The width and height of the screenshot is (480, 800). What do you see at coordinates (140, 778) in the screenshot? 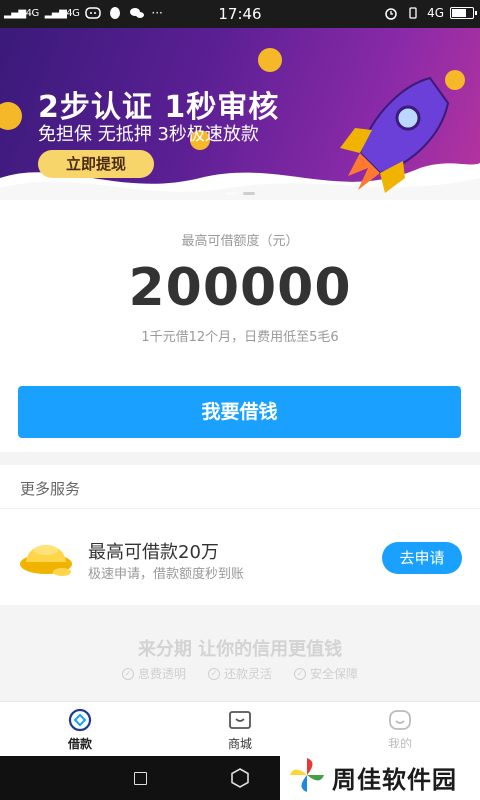
I see `recents-button` at bounding box center [140, 778].